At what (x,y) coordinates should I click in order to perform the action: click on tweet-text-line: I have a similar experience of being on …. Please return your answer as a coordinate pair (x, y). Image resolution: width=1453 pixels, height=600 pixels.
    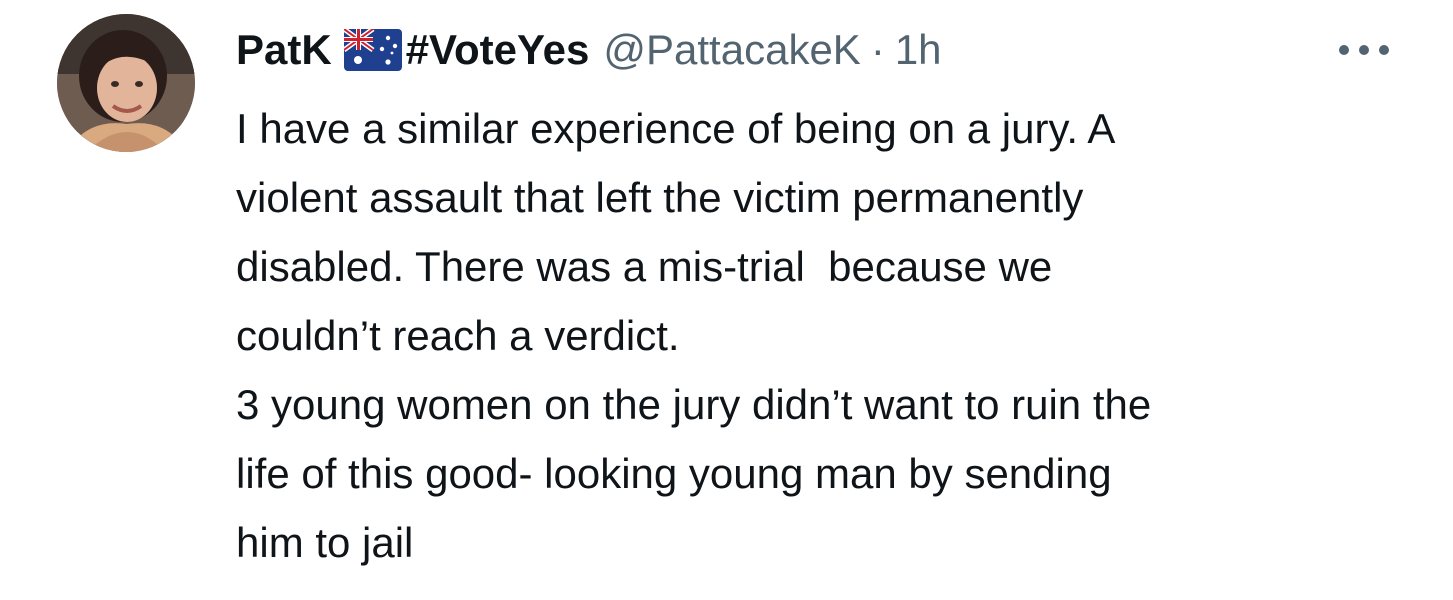
    Looking at the image, I should click on (676, 128).